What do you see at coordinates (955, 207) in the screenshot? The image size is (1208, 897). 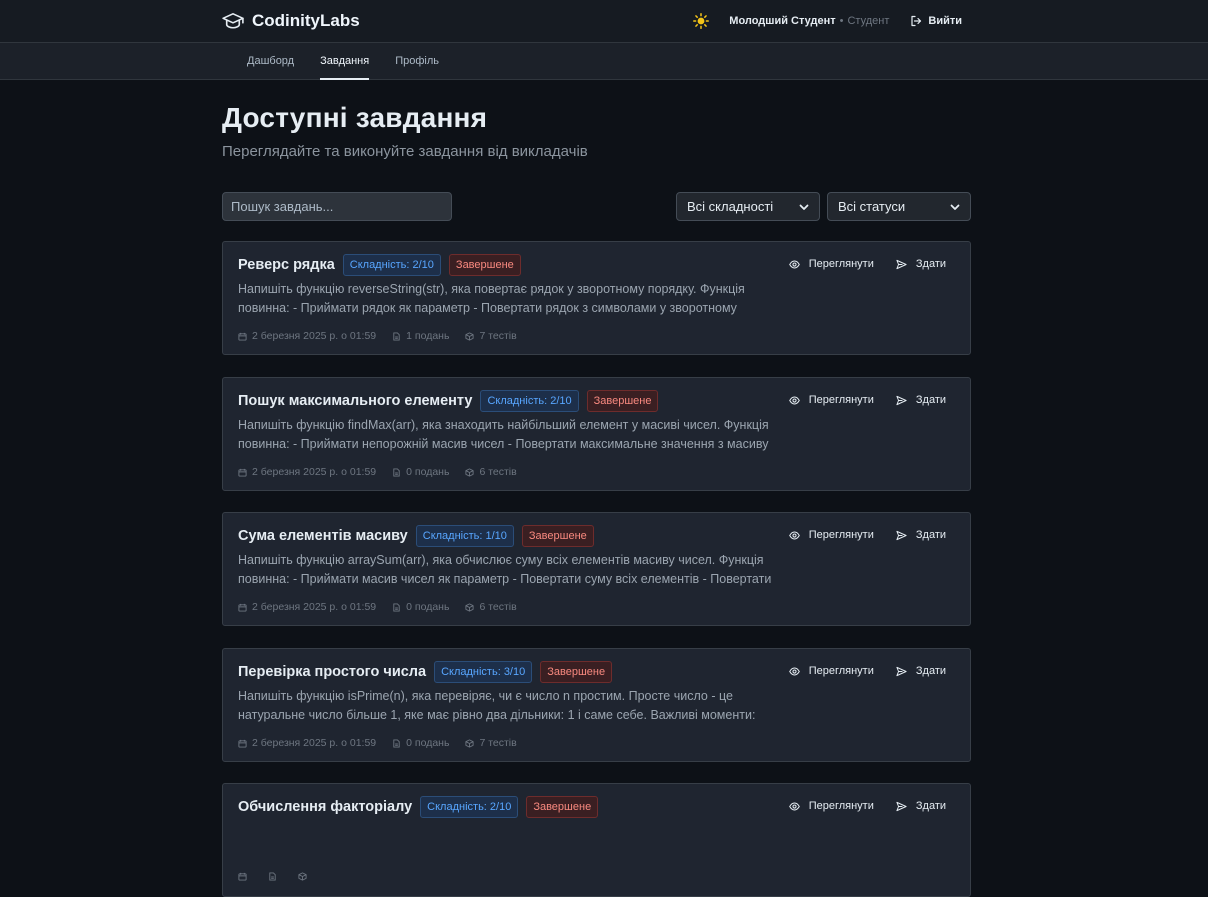 I see `chevron-down-icon` at bounding box center [955, 207].